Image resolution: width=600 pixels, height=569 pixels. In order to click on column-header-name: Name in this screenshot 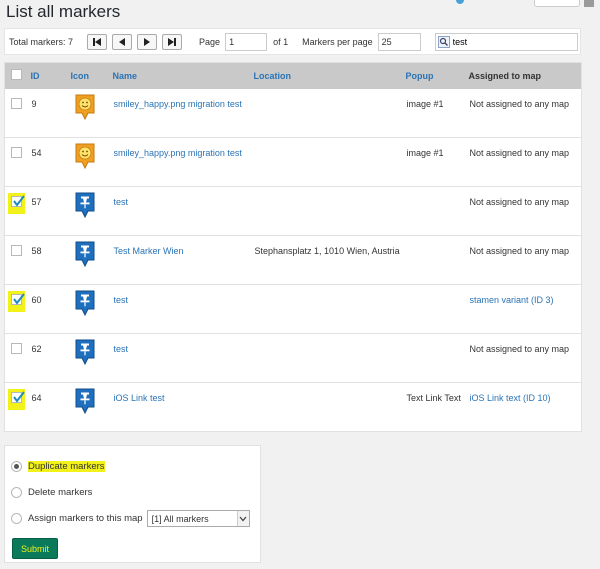, I will do `click(183, 76)`.